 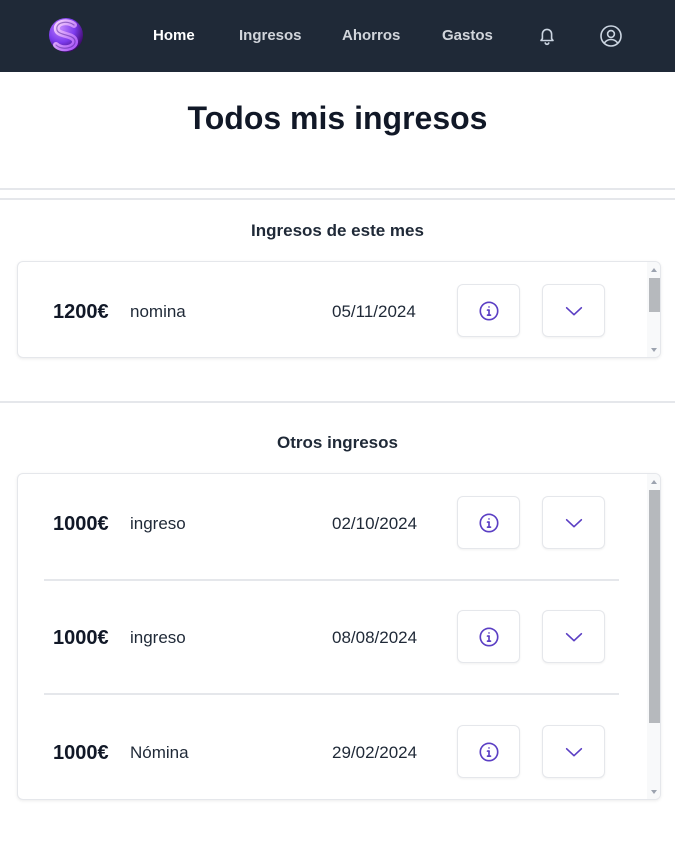 What do you see at coordinates (337, 118) in the screenshot?
I see `page-title: Todos mis ingresos` at bounding box center [337, 118].